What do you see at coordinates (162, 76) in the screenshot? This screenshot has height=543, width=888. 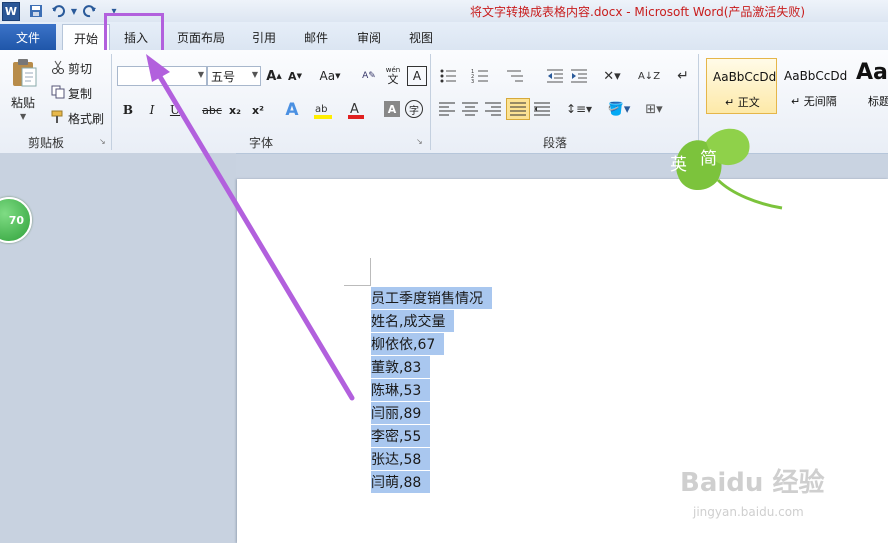 I see `font-name-combo: ▼` at bounding box center [162, 76].